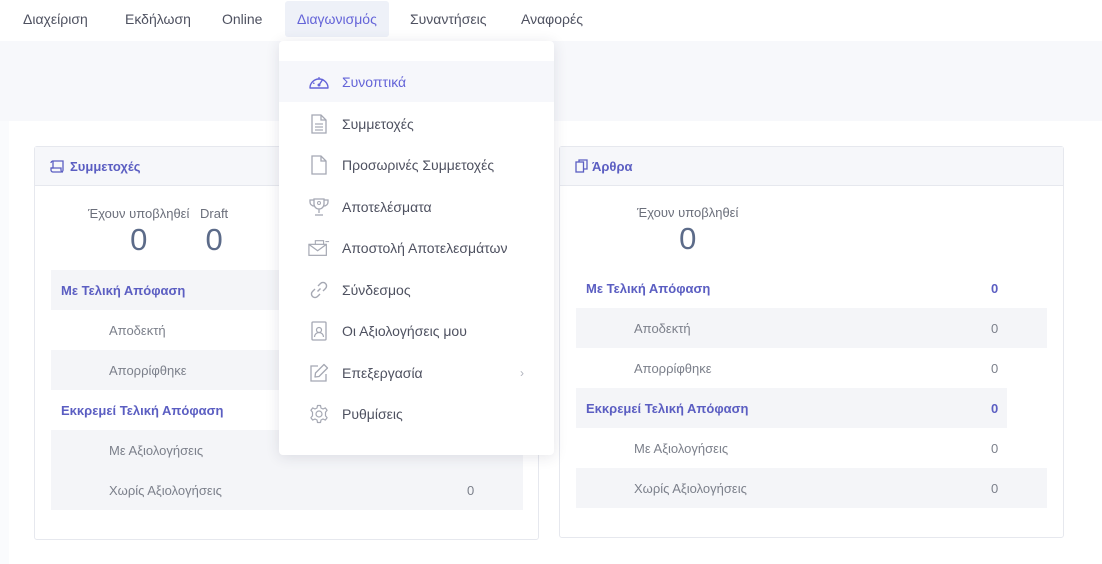 This screenshot has height=564, width=1102. Describe the element at coordinates (319, 373) in the screenshot. I see `edit-icon` at that location.